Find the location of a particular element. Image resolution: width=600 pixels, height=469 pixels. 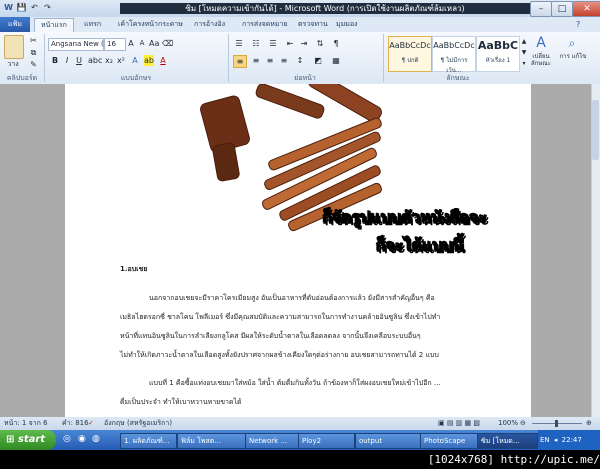

align-right-icon: ≡ is located at coordinates (270, 60).